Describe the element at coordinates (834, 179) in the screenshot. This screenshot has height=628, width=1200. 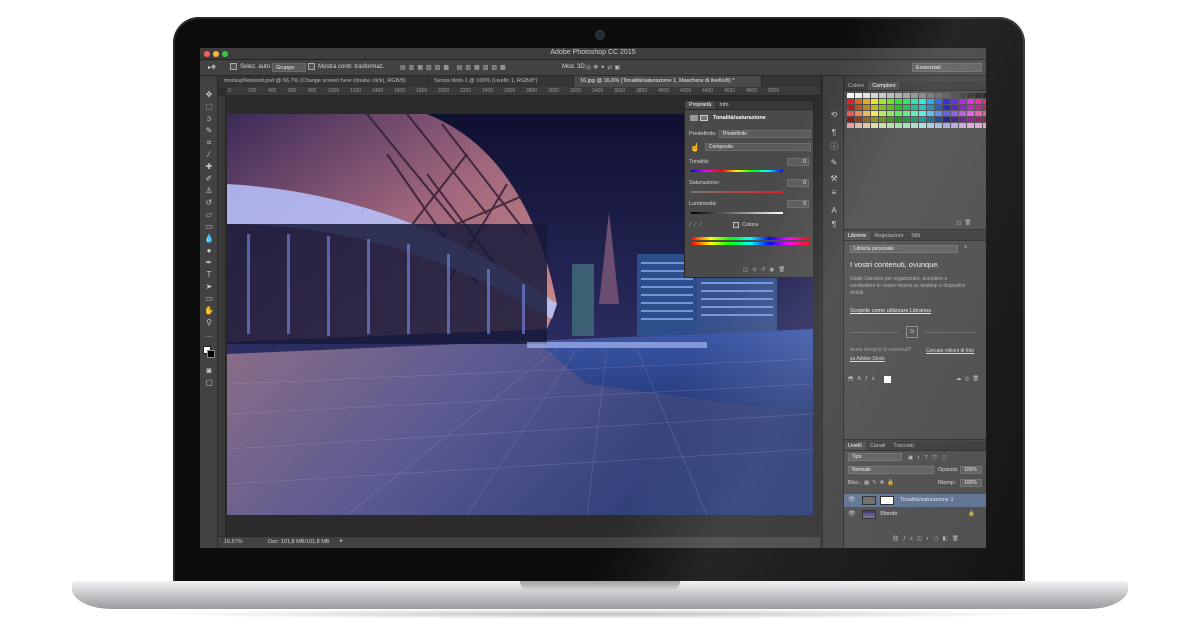
I see `tool-presets-icon: ⚒` at that location.